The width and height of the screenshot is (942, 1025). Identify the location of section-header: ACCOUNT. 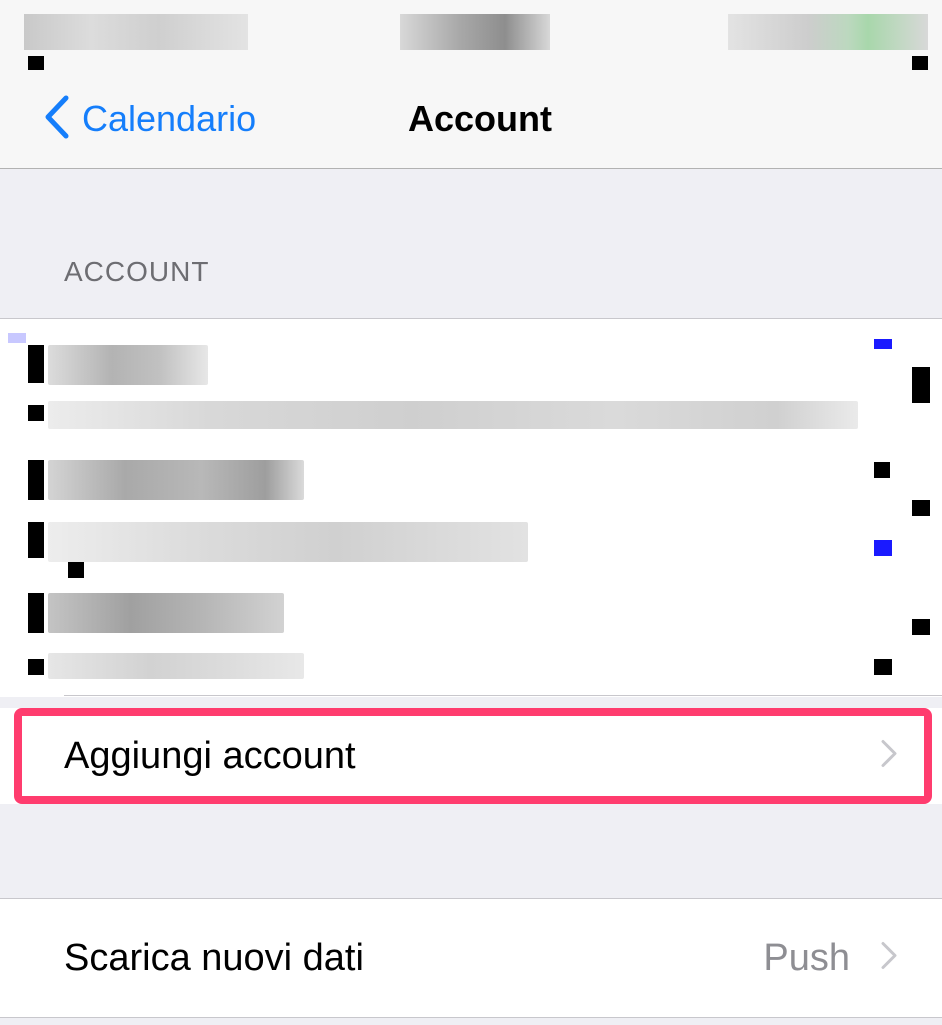
(137, 271).